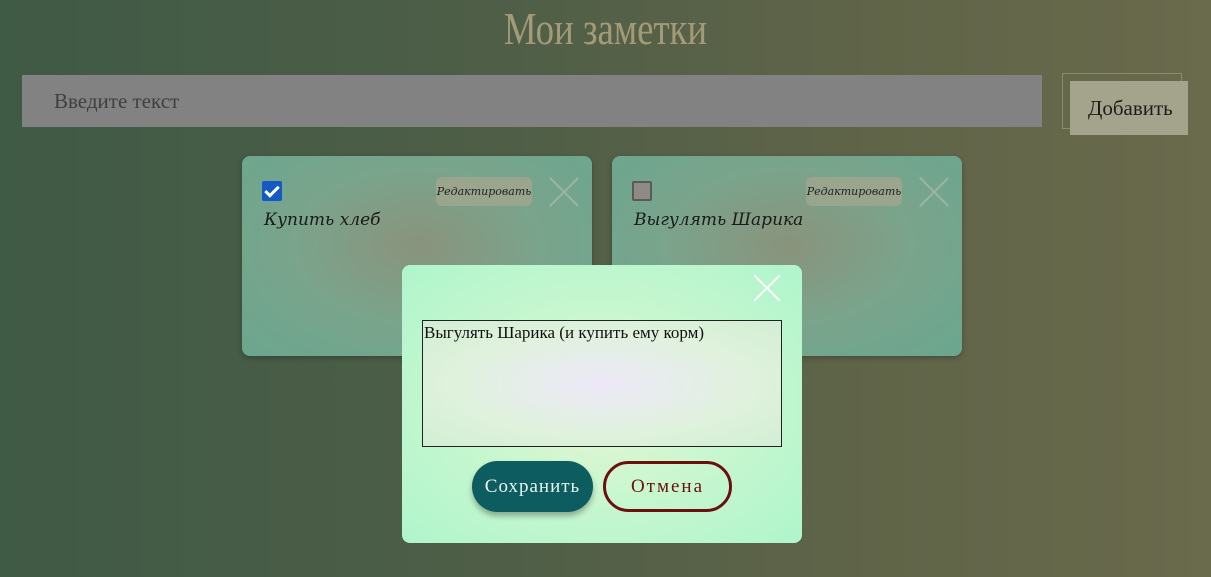  Describe the element at coordinates (532, 486) in the screenshot. I see `save-button: Сохранить` at that location.